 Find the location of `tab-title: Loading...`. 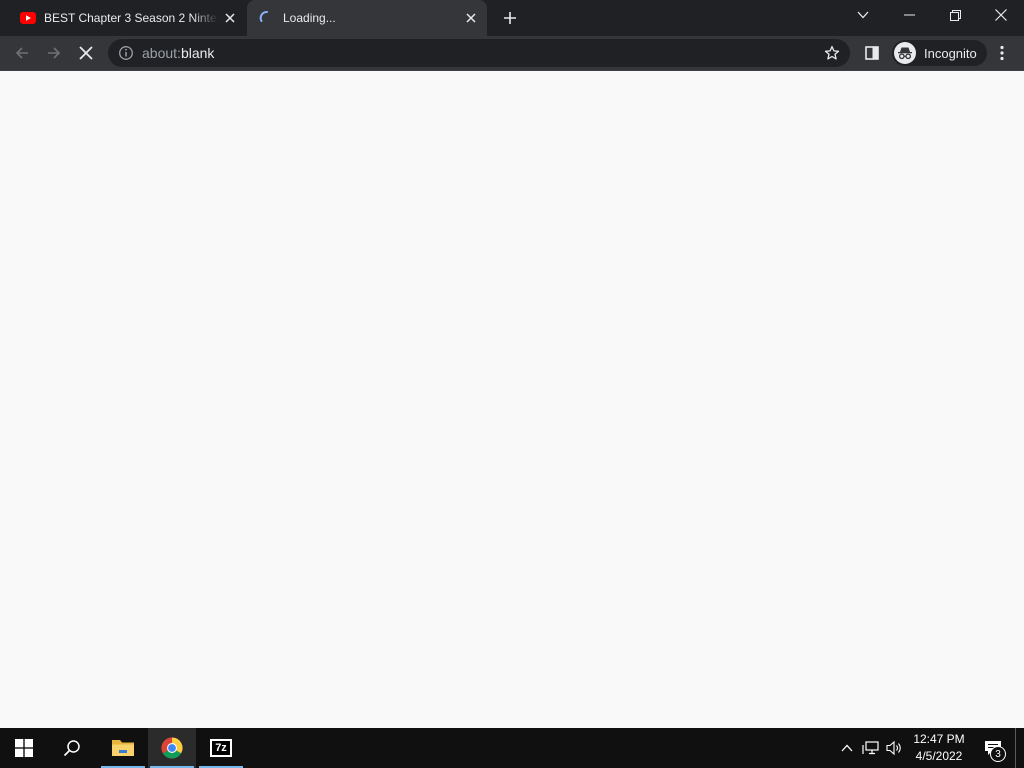

tab-title: Loading... is located at coordinates (309, 18).